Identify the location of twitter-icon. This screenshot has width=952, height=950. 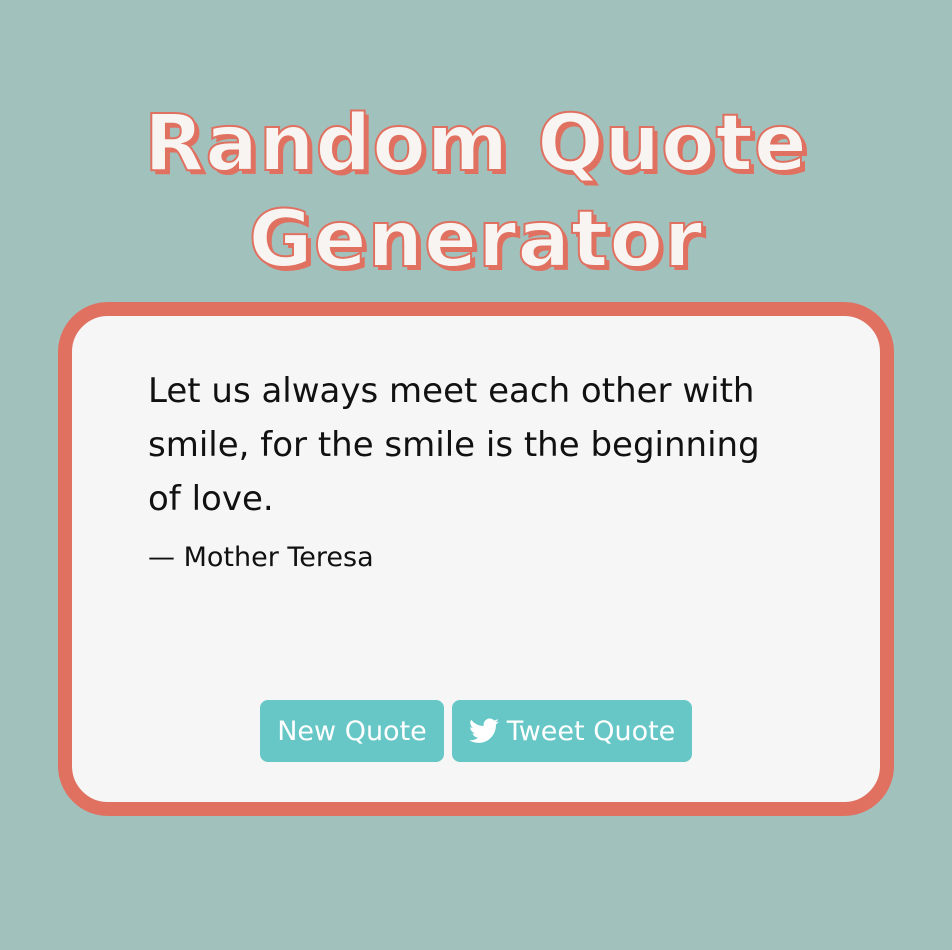
(483, 731).